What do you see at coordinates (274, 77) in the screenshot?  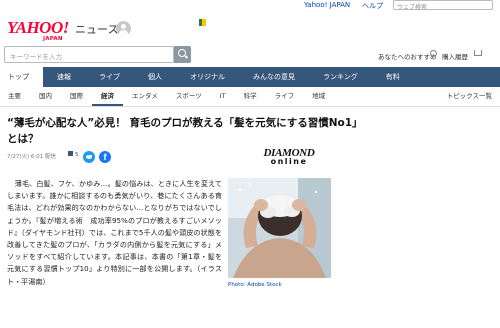 I see `tab-opinions: みんなの意見` at bounding box center [274, 77].